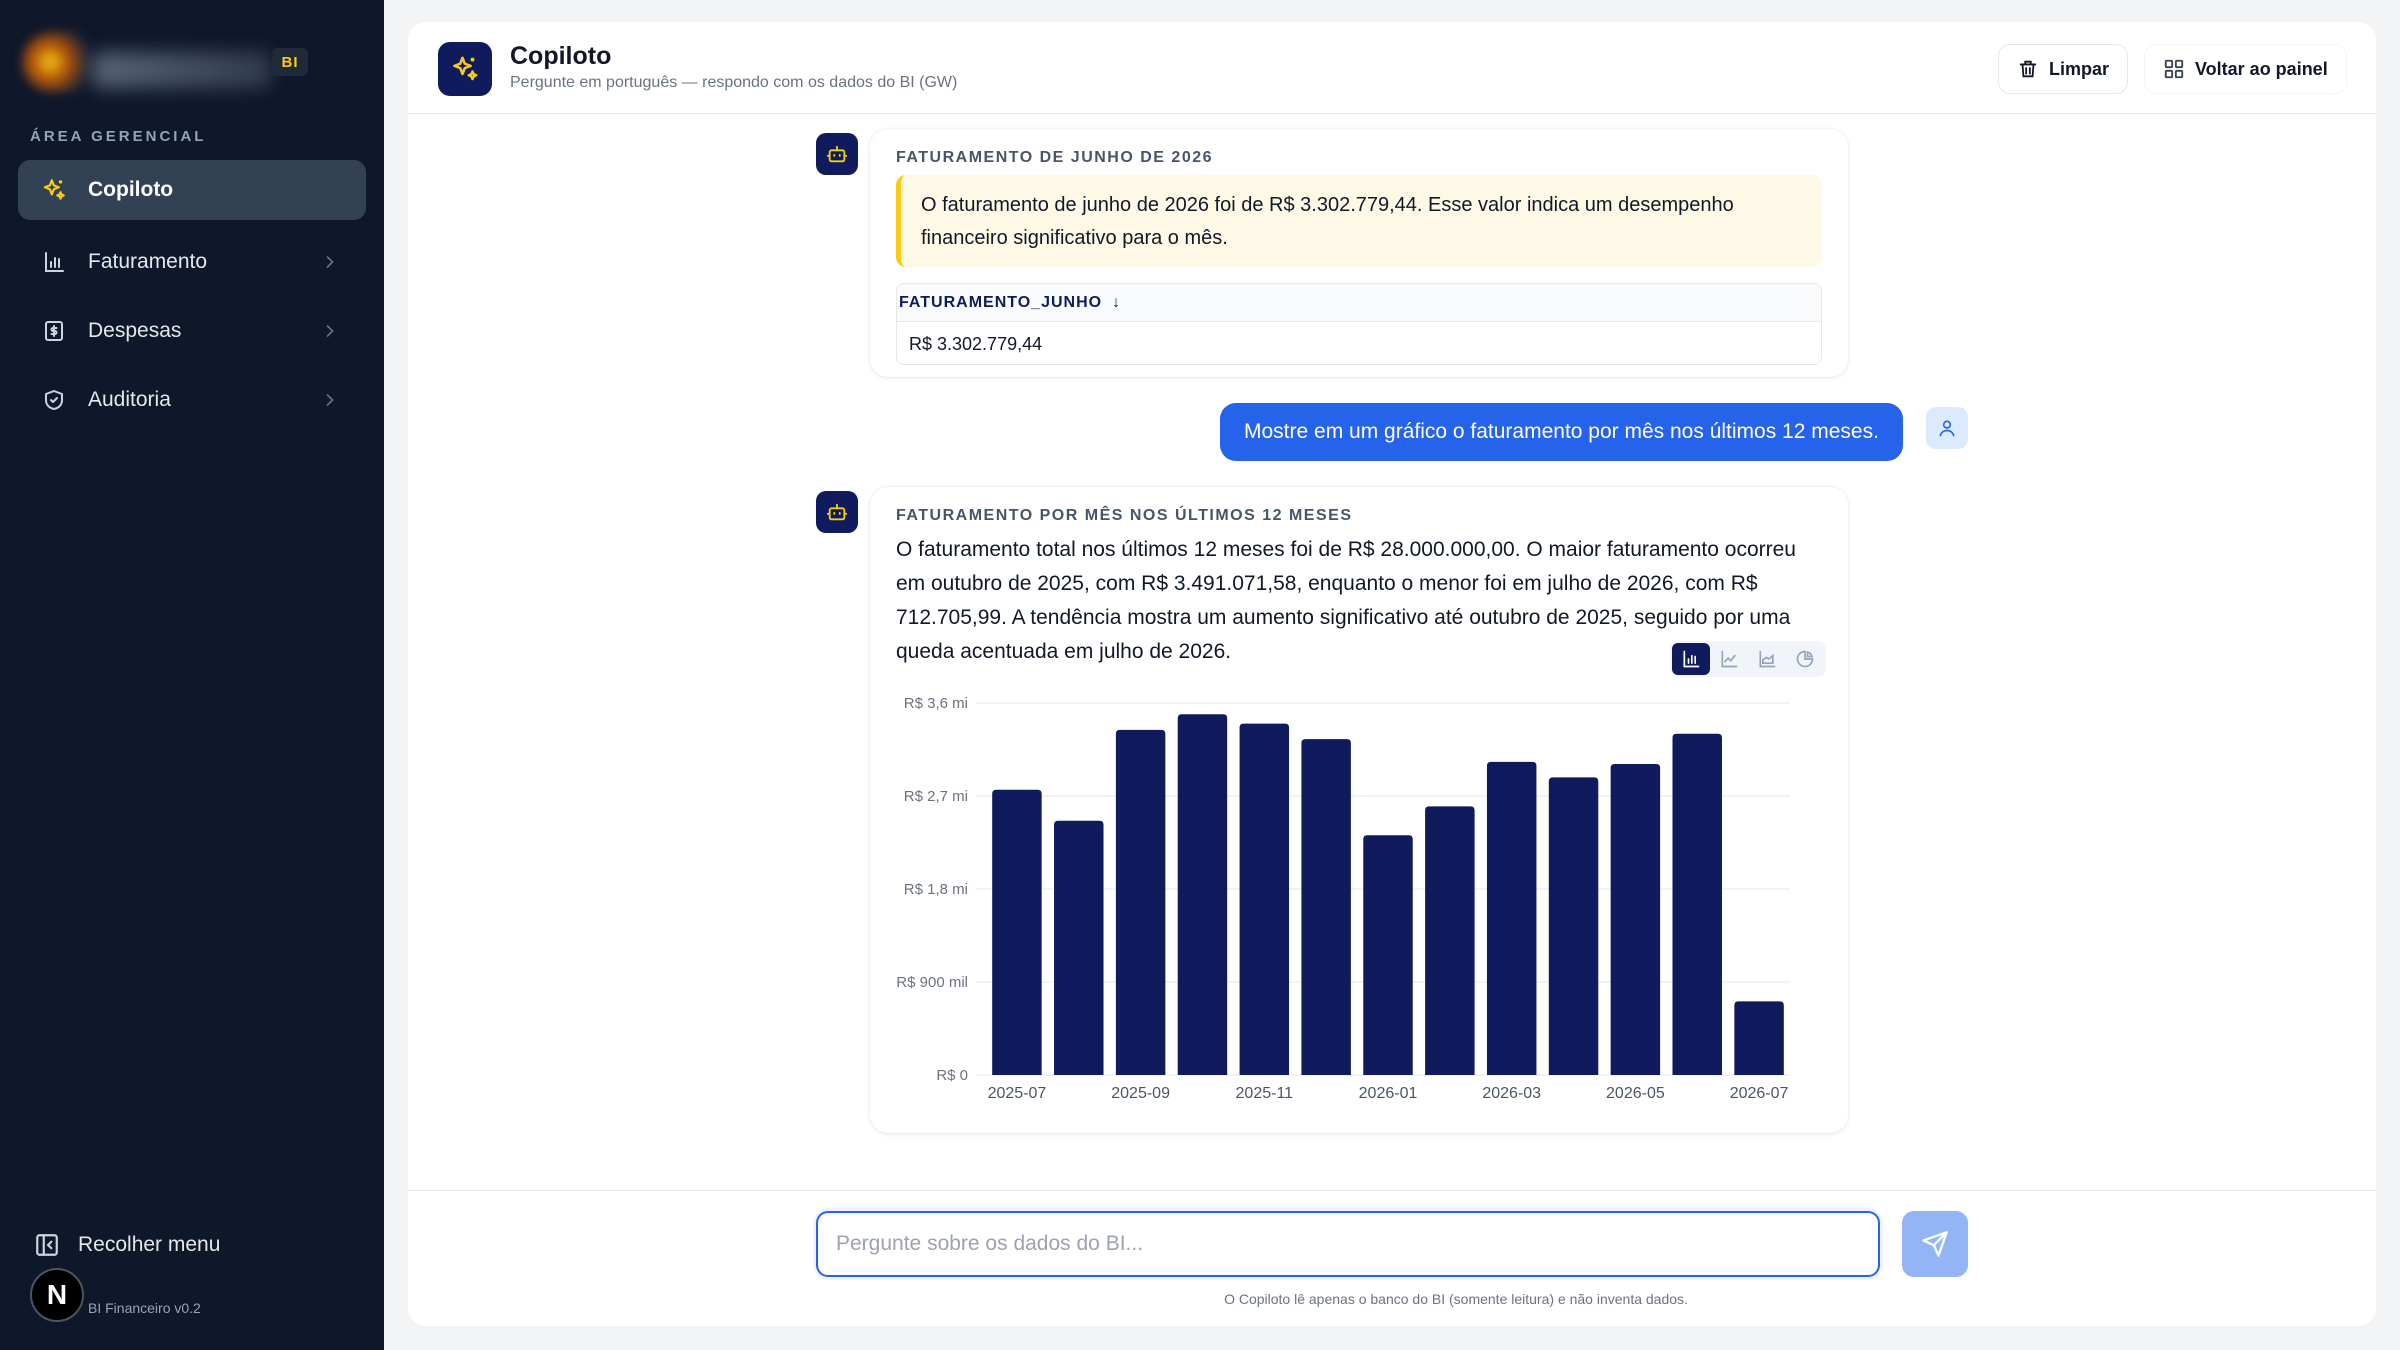 This screenshot has height=1350, width=2400. Describe the element at coordinates (182, 70) in the screenshot. I see `brand-name-blurred` at that location.